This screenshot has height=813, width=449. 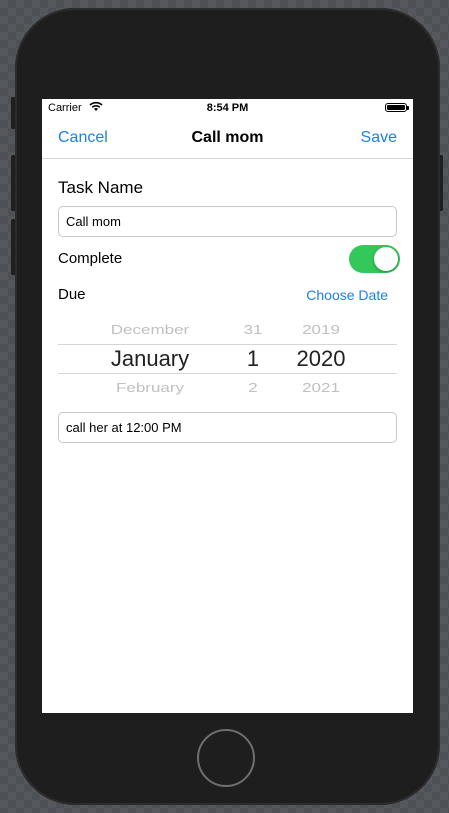 What do you see at coordinates (347, 295) in the screenshot?
I see `choose-date-button: Choose Date` at bounding box center [347, 295].